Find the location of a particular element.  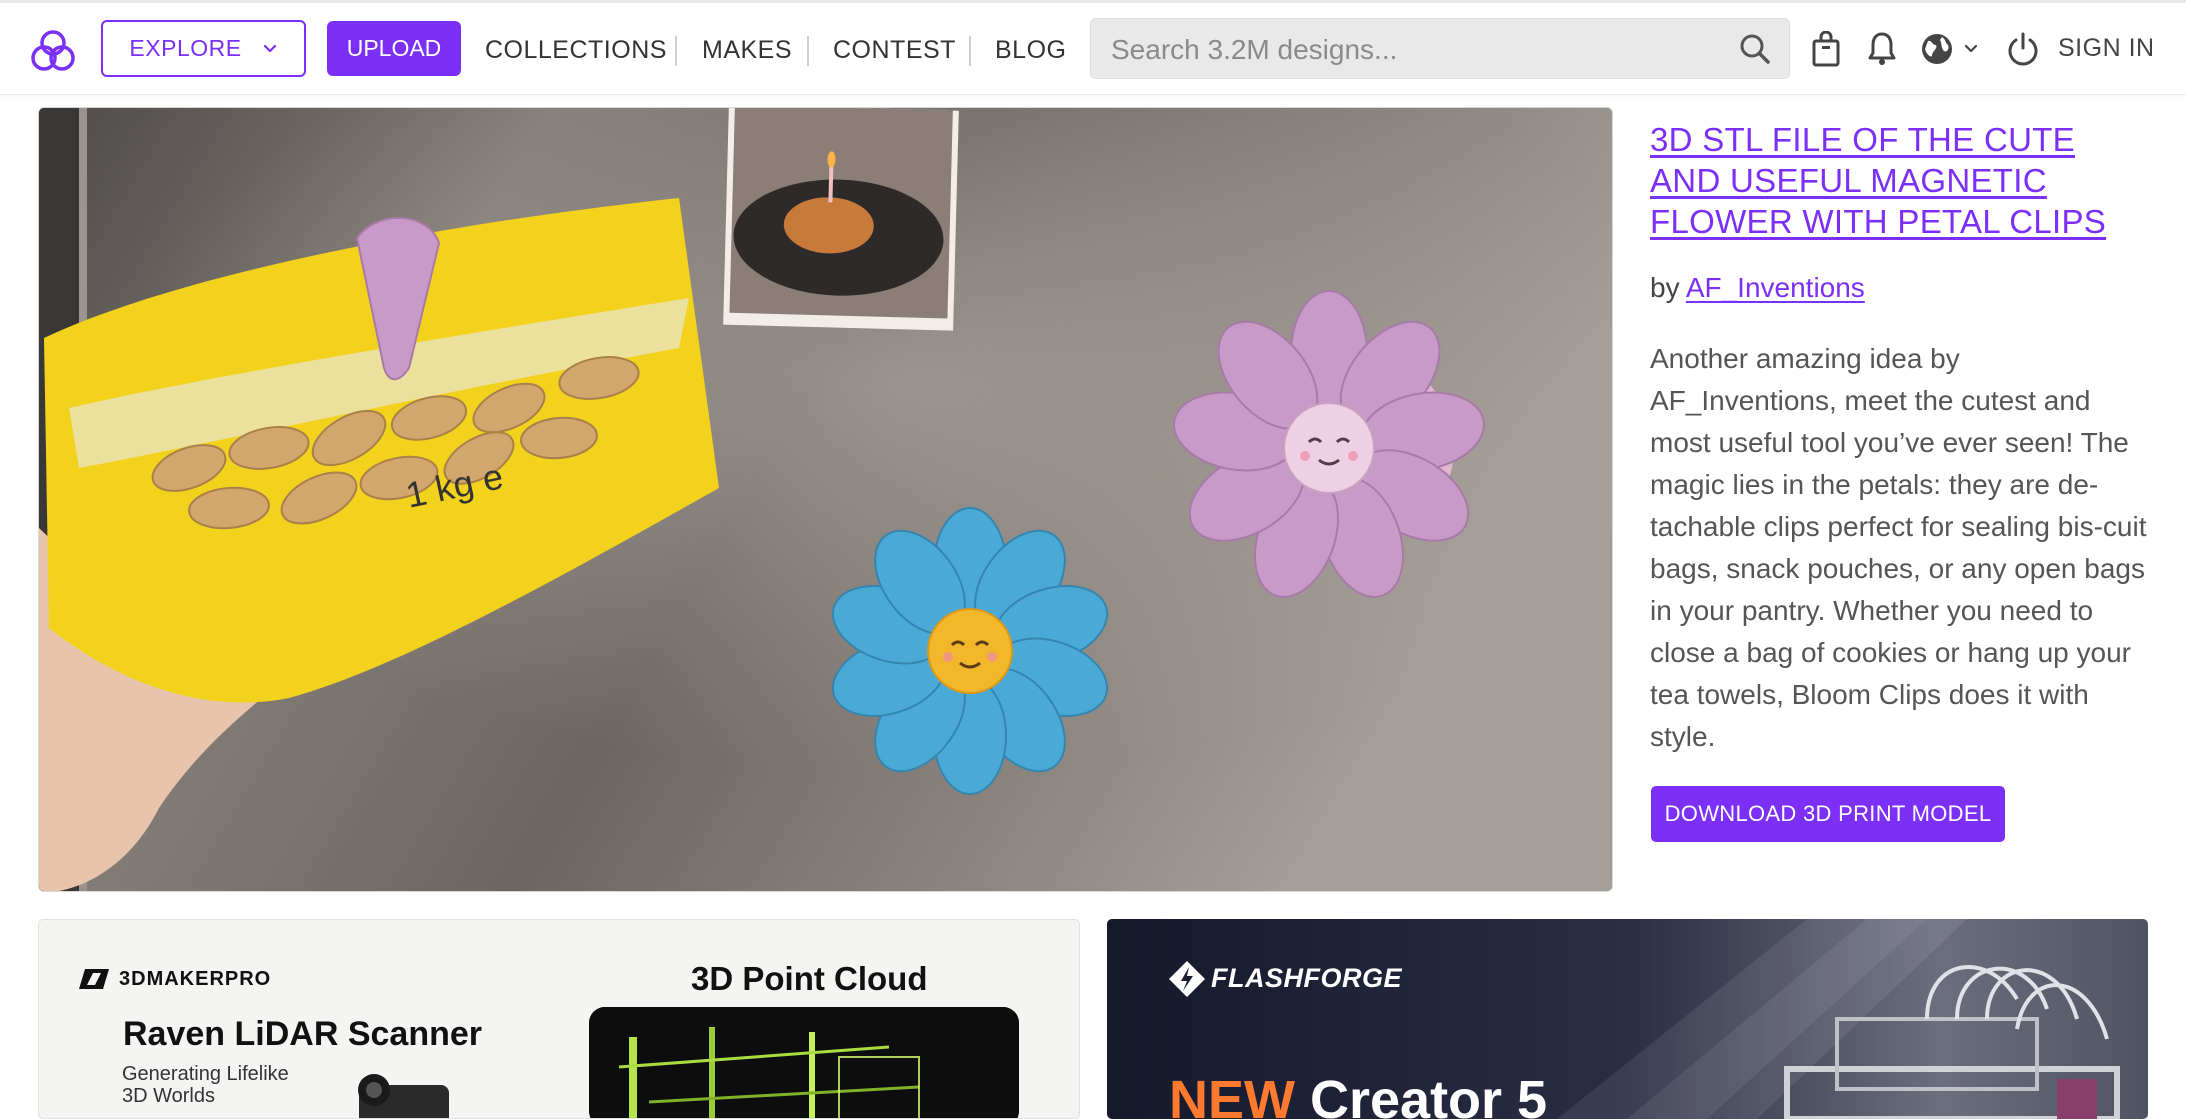

point-cloud-preview is located at coordinates (804, 1062).